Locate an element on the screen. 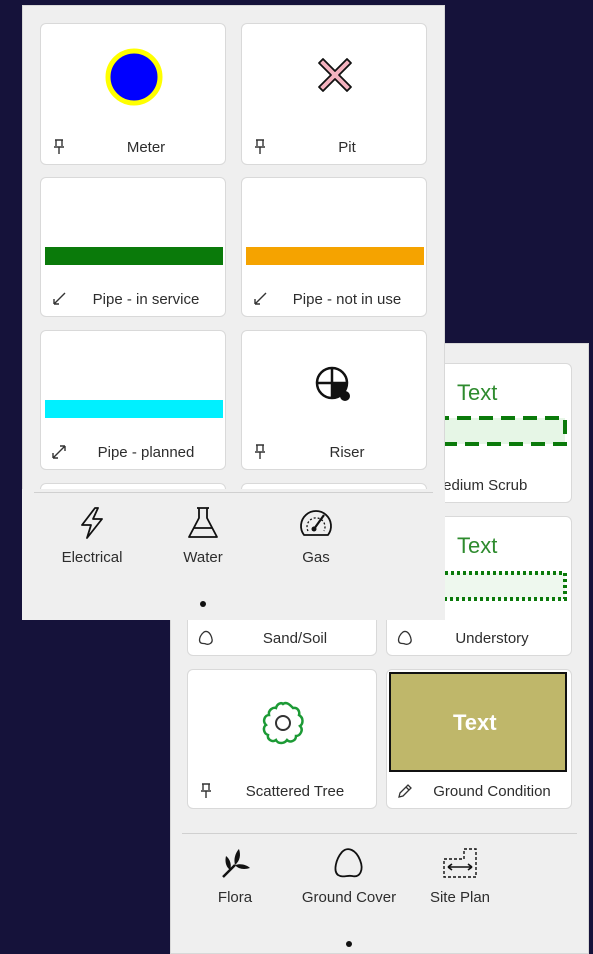 Image resolution: width=593 pixels, height=954 pixels. tab-label: Water is located at coordinates (203, 557).